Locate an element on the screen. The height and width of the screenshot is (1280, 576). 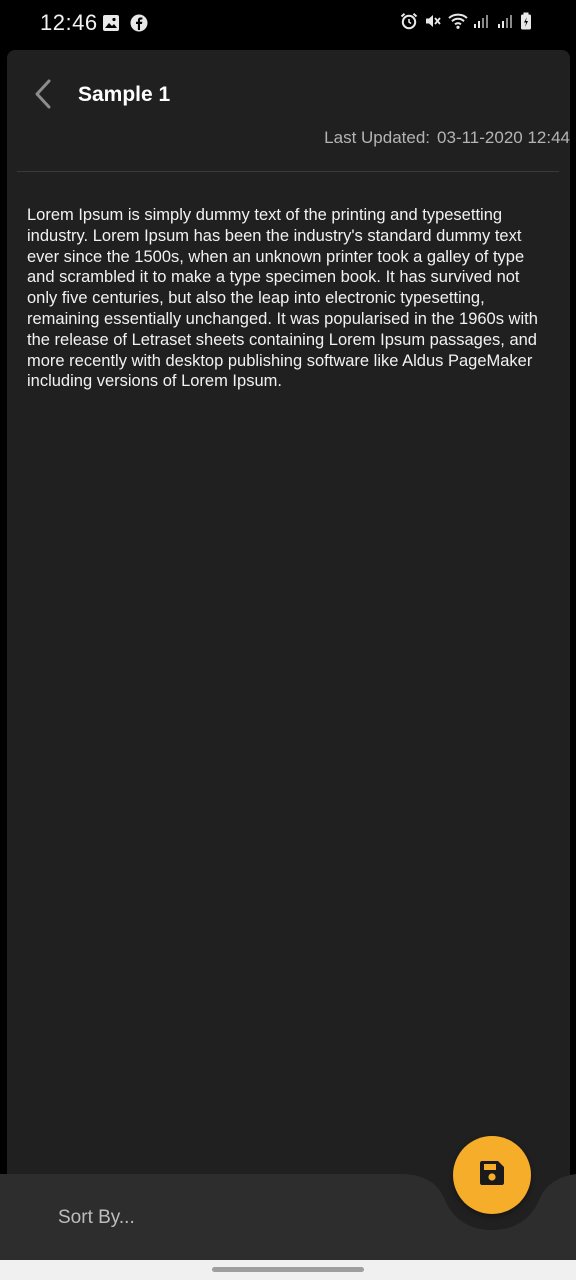
save-icon is located at coordinates (492, 1175).